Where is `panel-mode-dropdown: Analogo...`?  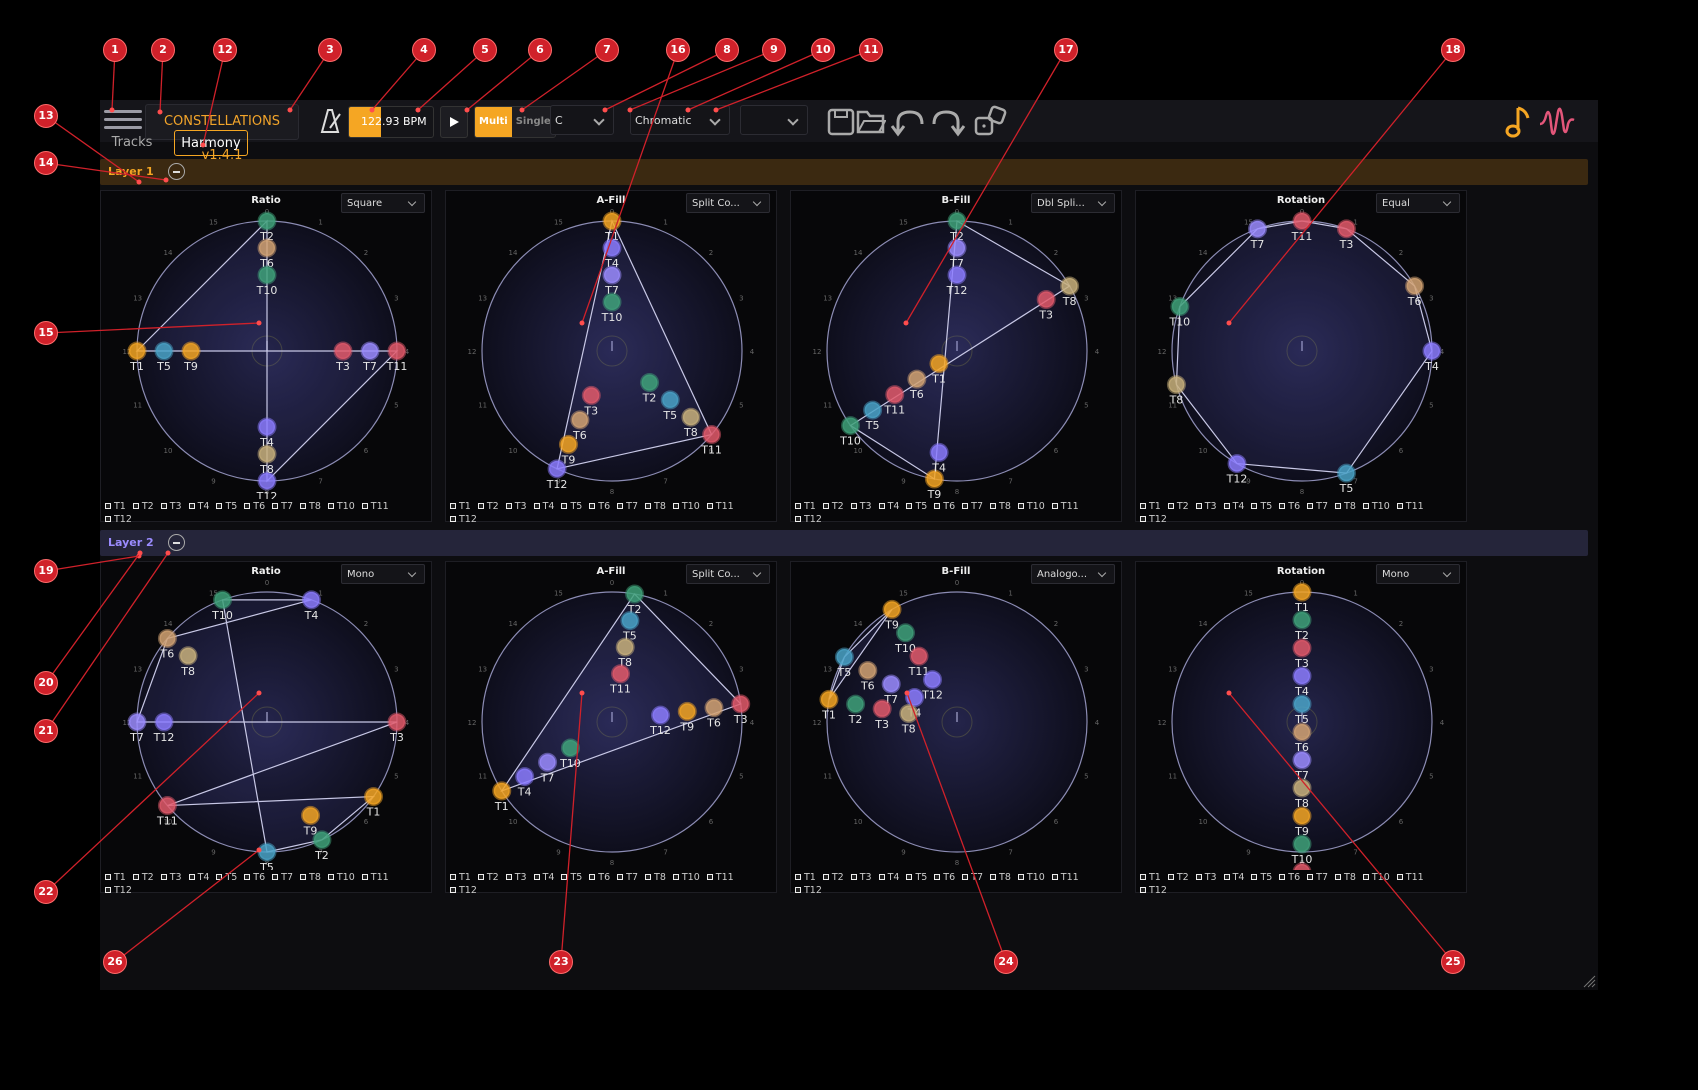 panel-mode-dropdown: Analogo... is located at coordinates (1073, 574).